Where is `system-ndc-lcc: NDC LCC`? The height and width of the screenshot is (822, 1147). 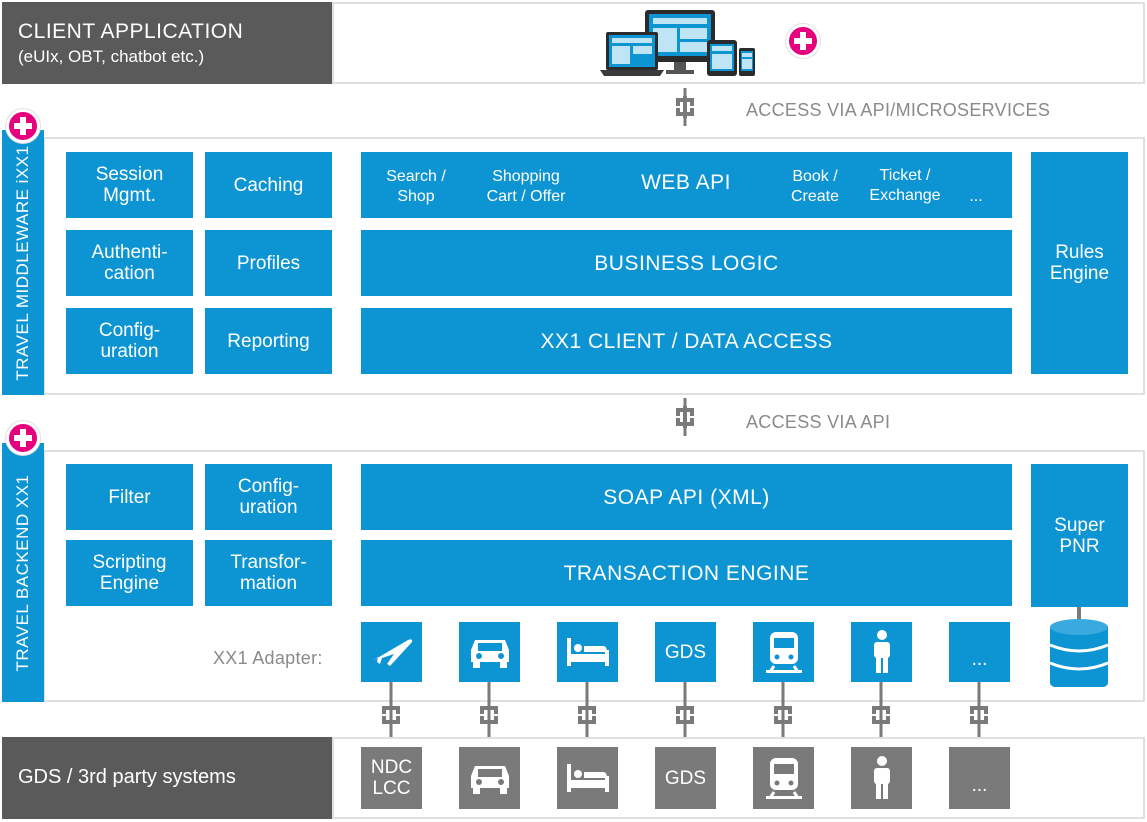
system-ndc-lcc: NDC LCC is located at coordinates (391, 778).